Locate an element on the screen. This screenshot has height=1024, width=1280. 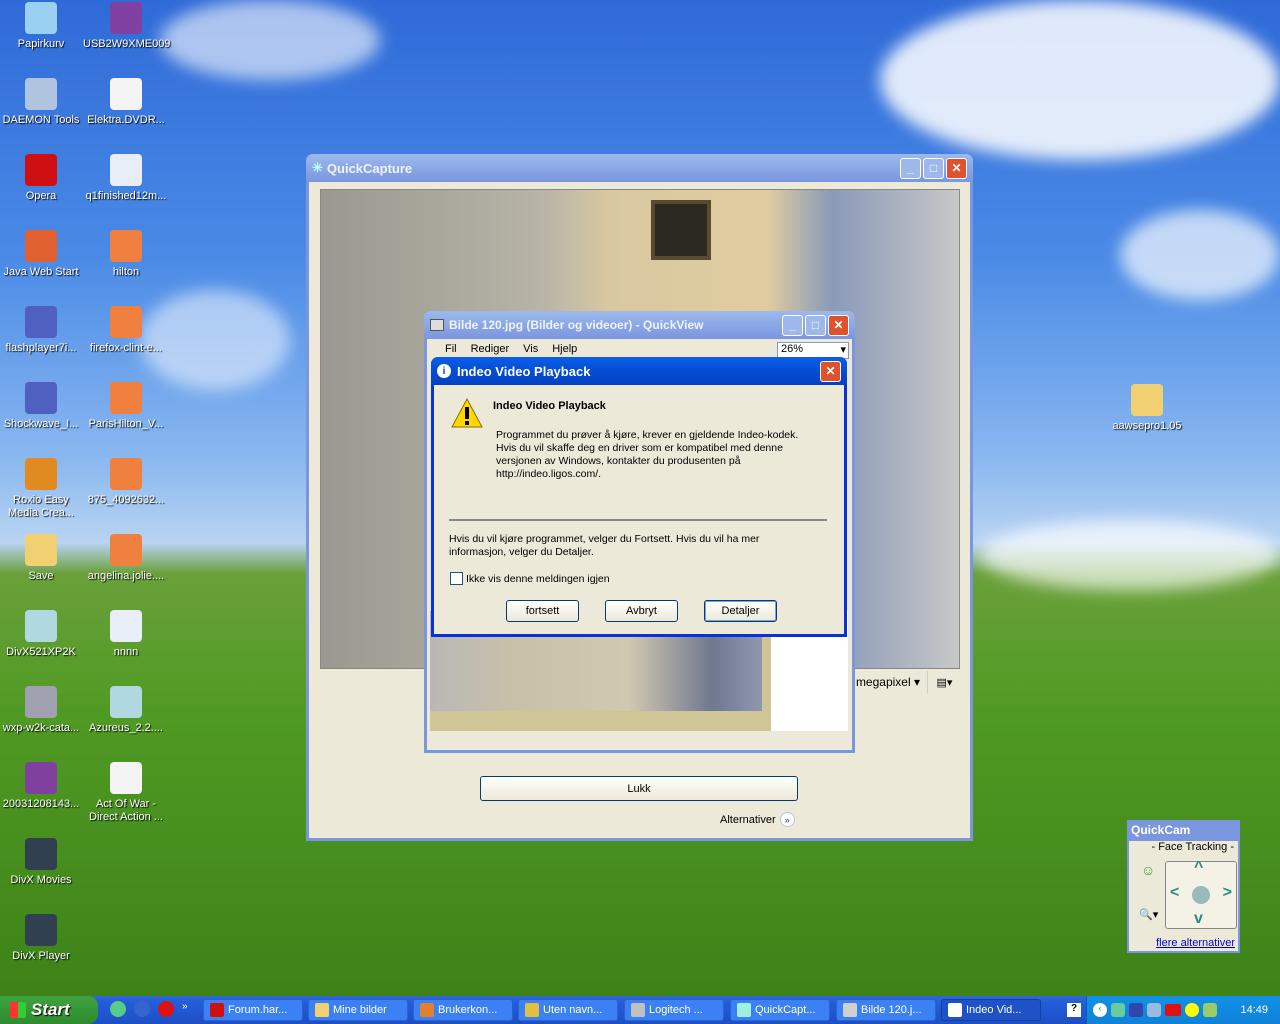
title-bar: i Indeo Video Playback ✕ is located at coordinates (639, 371).